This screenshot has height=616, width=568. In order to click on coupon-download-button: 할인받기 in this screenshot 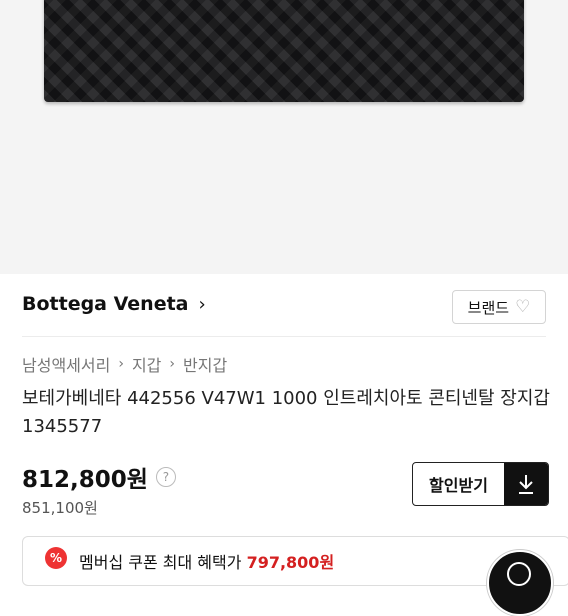, I will do `click(480, 484)`.